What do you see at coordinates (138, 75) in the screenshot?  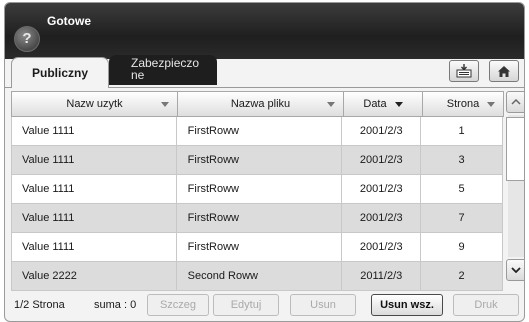 I see `tab-secured-label-line2: ne` at bounding box center [138, 75].